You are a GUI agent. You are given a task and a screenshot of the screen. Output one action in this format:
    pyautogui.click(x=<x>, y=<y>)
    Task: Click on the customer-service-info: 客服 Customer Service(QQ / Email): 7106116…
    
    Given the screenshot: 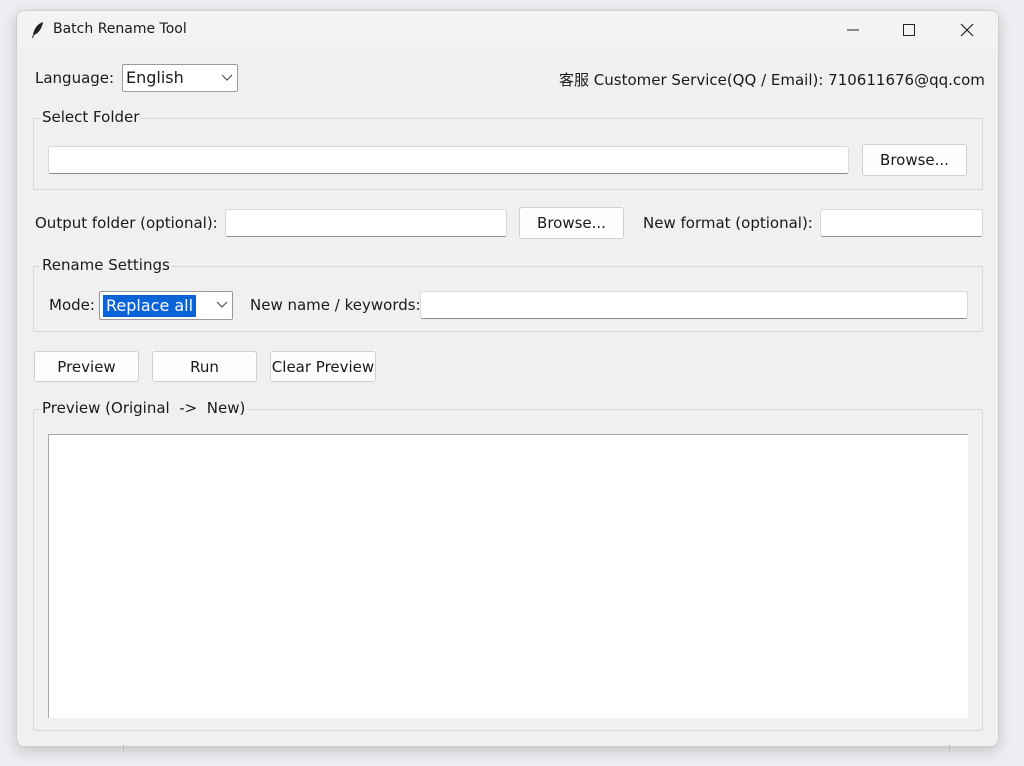 What is the action you would take?
    pyautogui.click(x=772, y=80)
    